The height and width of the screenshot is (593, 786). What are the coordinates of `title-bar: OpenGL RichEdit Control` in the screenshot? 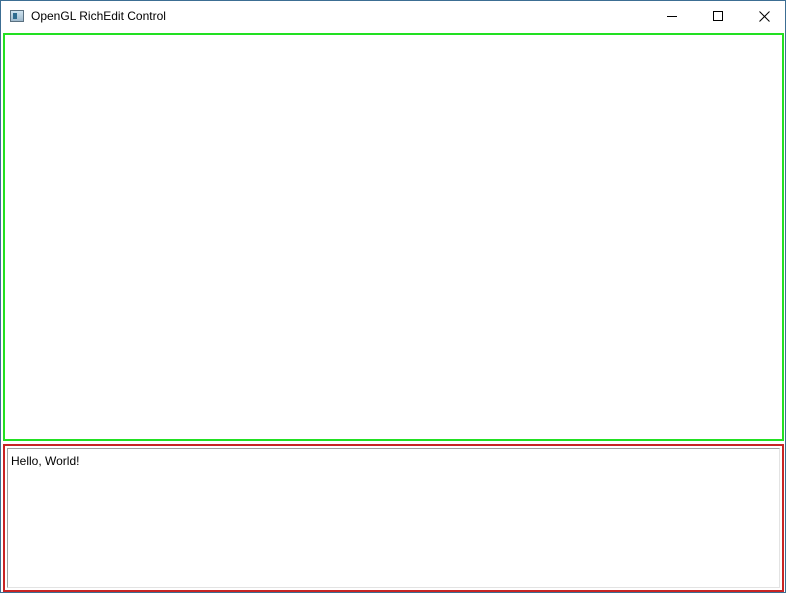 It's located at (393, 16).